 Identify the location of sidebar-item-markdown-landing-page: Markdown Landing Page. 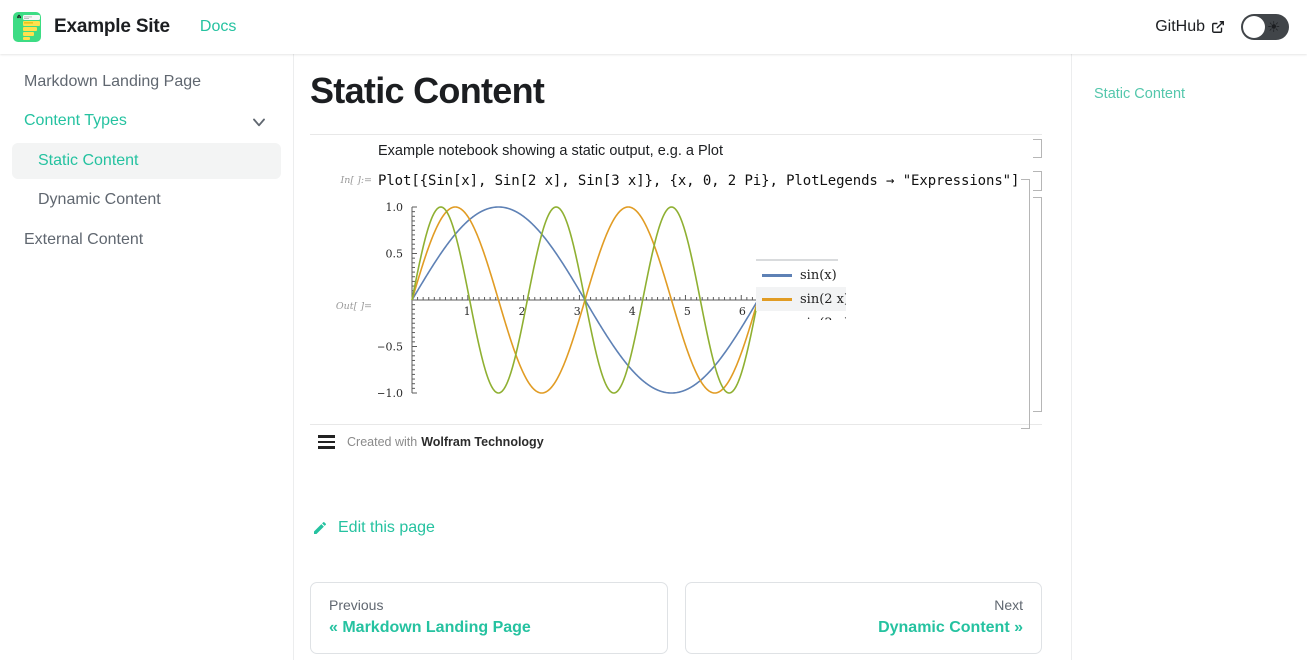
(146, 82).